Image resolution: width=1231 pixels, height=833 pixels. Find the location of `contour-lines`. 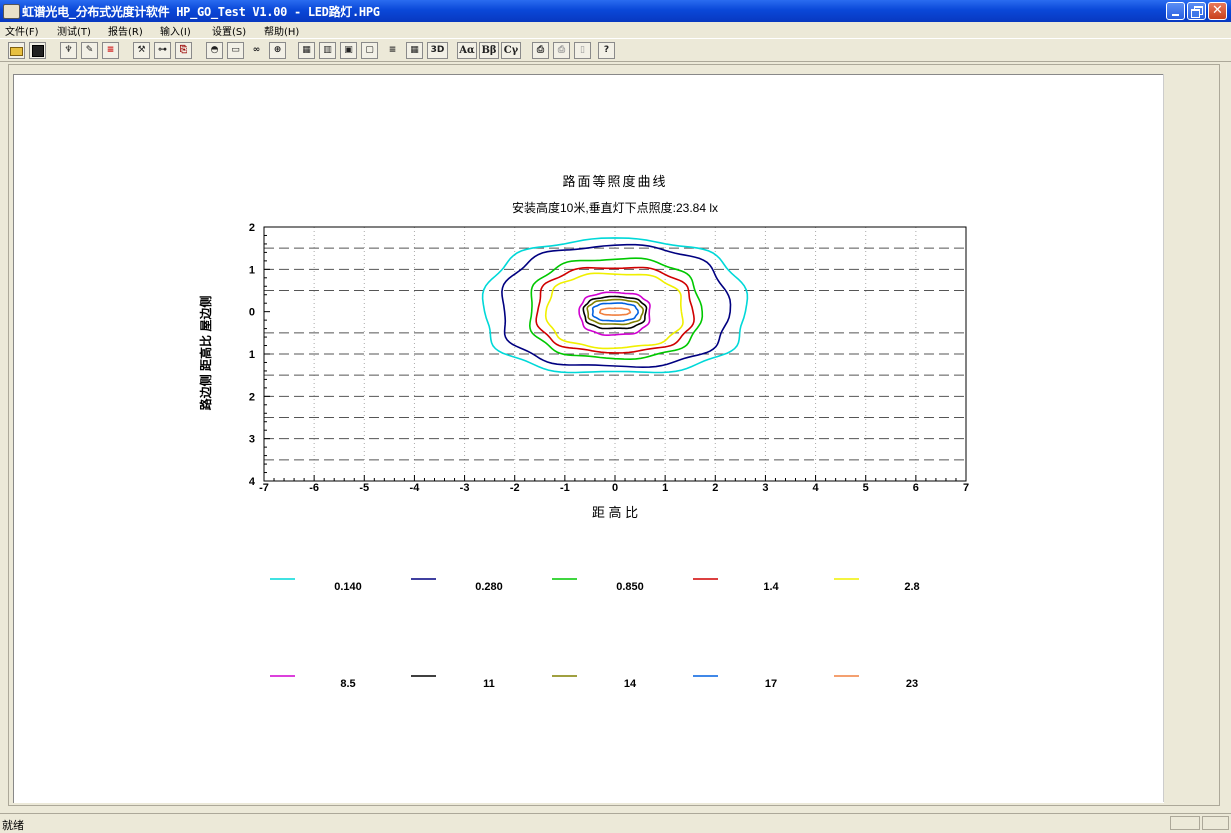

contour-lines is located at coordinates (615, 305).